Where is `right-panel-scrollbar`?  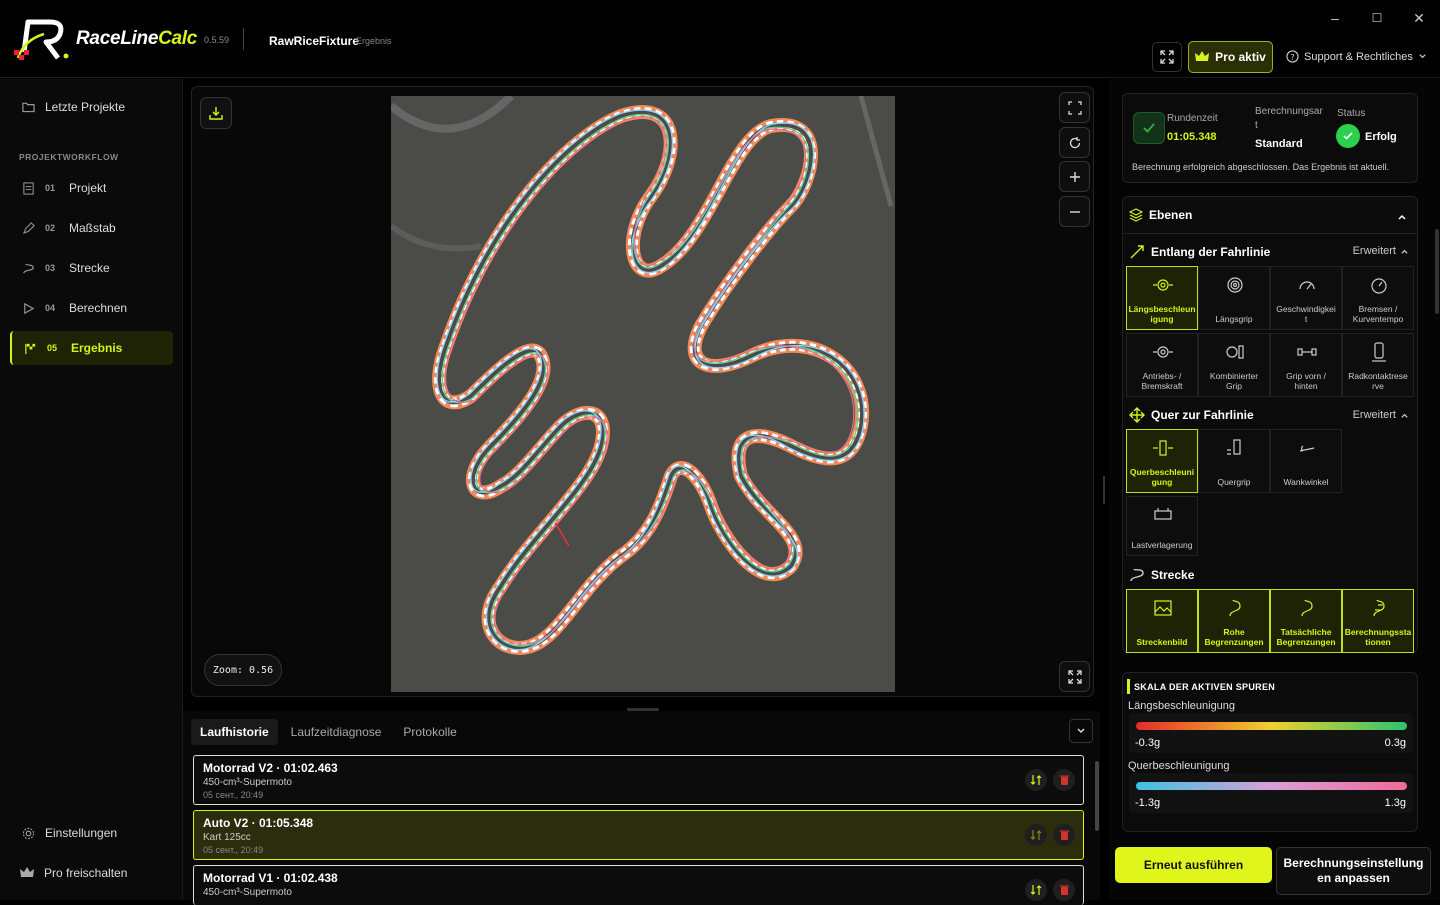
right-panel-scrollbar is located at coordinates (1437, 271).